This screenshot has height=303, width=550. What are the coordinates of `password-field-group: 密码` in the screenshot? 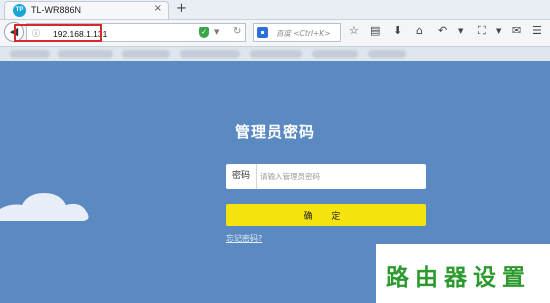 It's located at (326, 176).